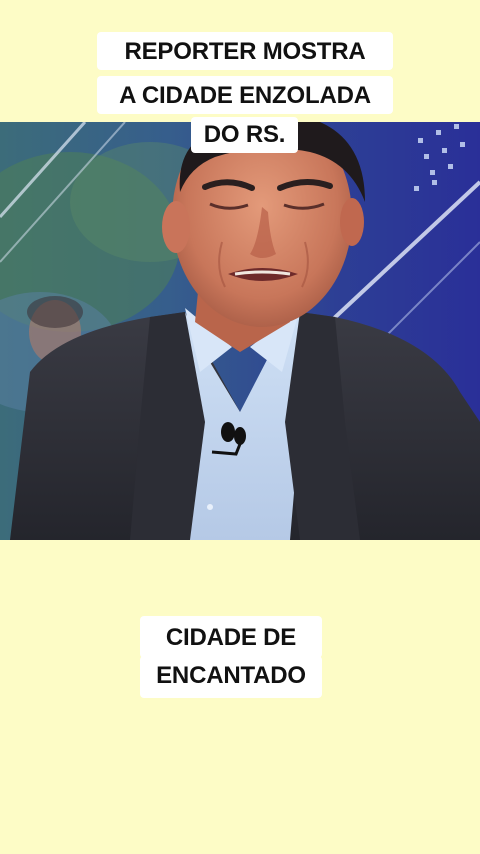 Image resolution: width=480 pixels, height=854 pixels. What do you see at coordinates (245, 95) in the screenshot?
I see `top-caption-line-2: A CIDADE ENZOLADA` at bounding box center [245, 95].